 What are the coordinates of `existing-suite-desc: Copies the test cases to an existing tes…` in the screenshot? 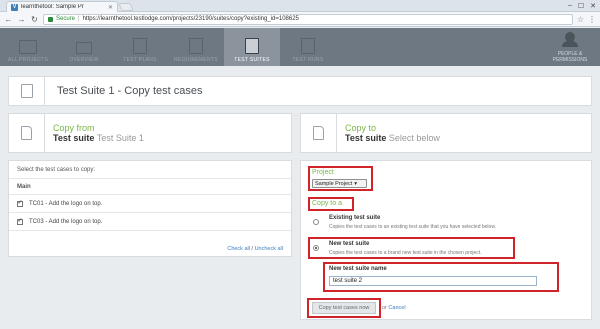 It's located at (413, 227).